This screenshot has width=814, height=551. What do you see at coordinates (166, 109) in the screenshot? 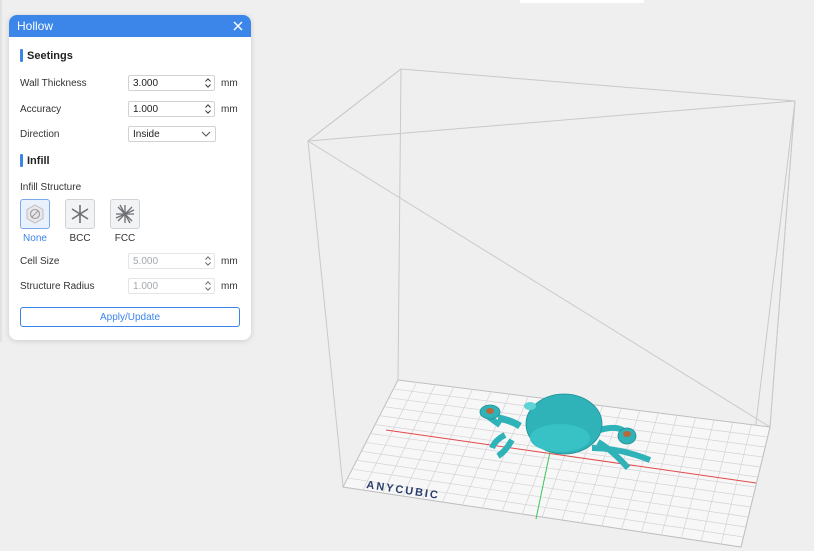
I see `accuracy-input` at bounding box center [166, 109].